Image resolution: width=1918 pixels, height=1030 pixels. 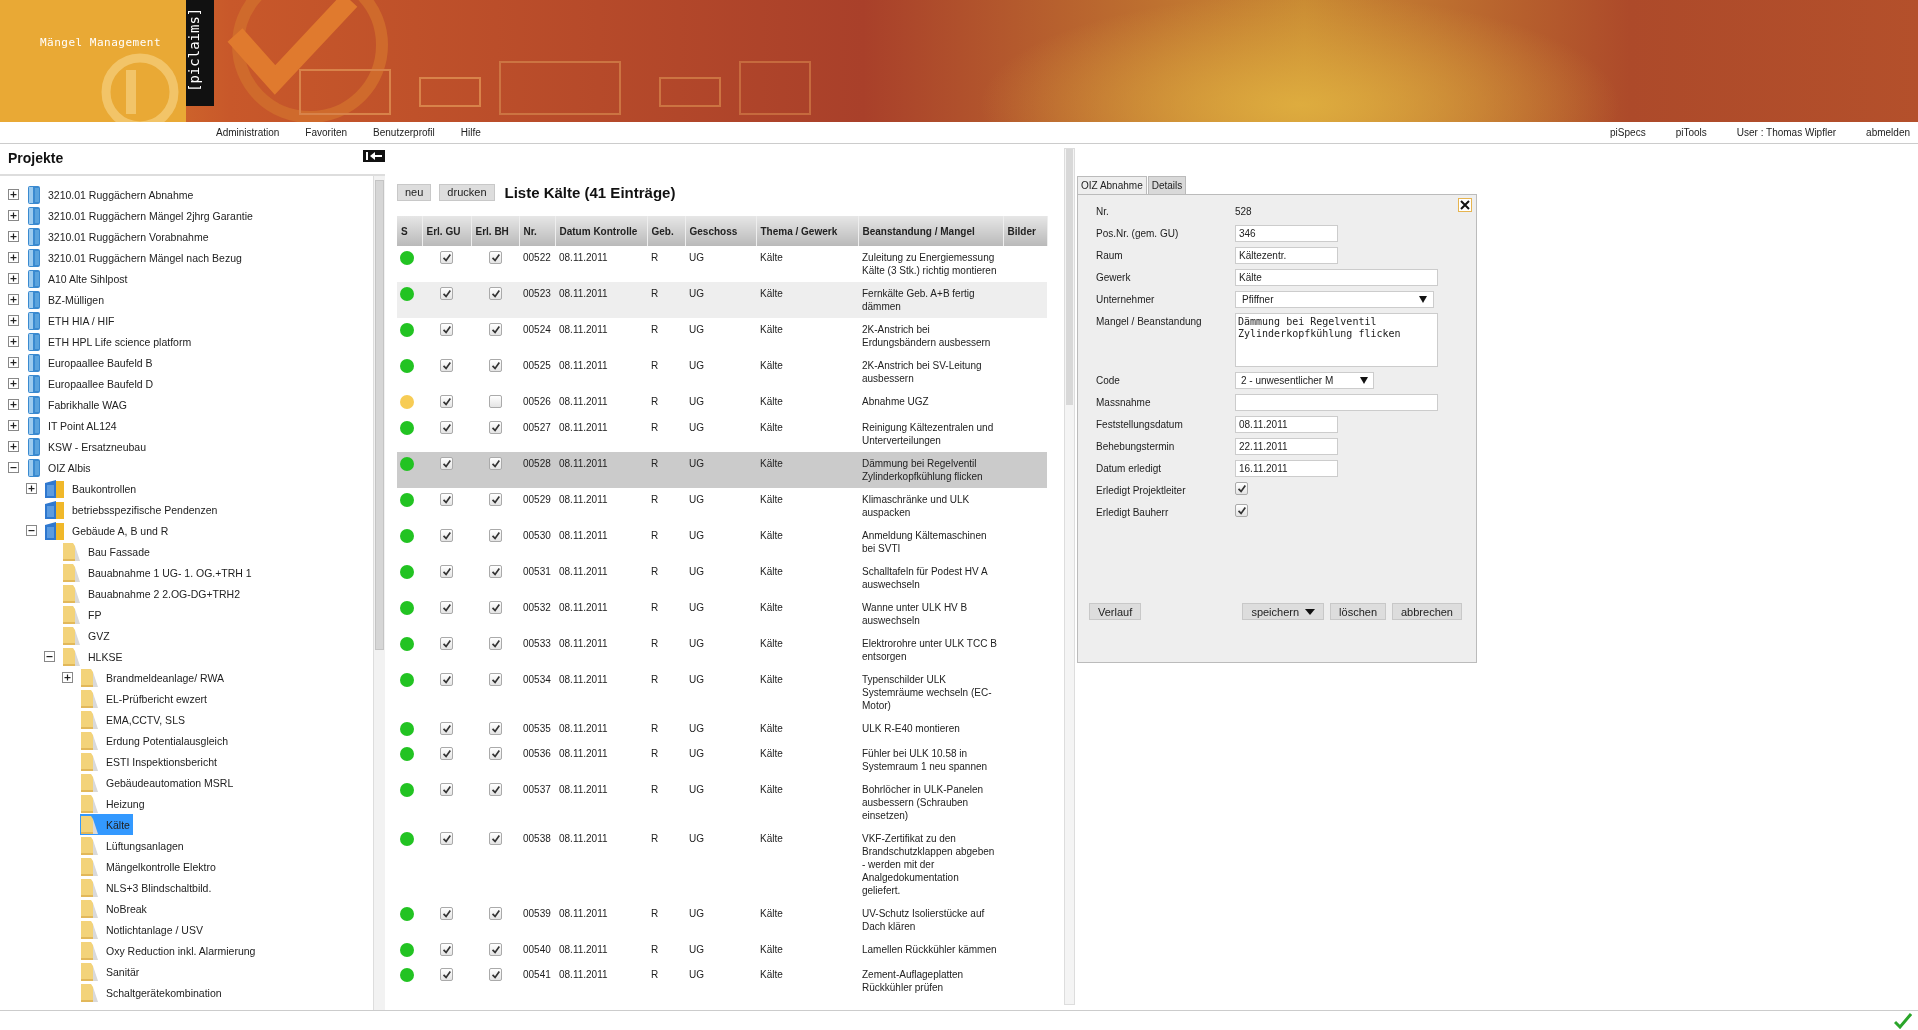 What do you see at coordinates (67, 299) in the screenshot?
I see `tree-item: BZ-Mülligen` at bounding box center [67, 299].